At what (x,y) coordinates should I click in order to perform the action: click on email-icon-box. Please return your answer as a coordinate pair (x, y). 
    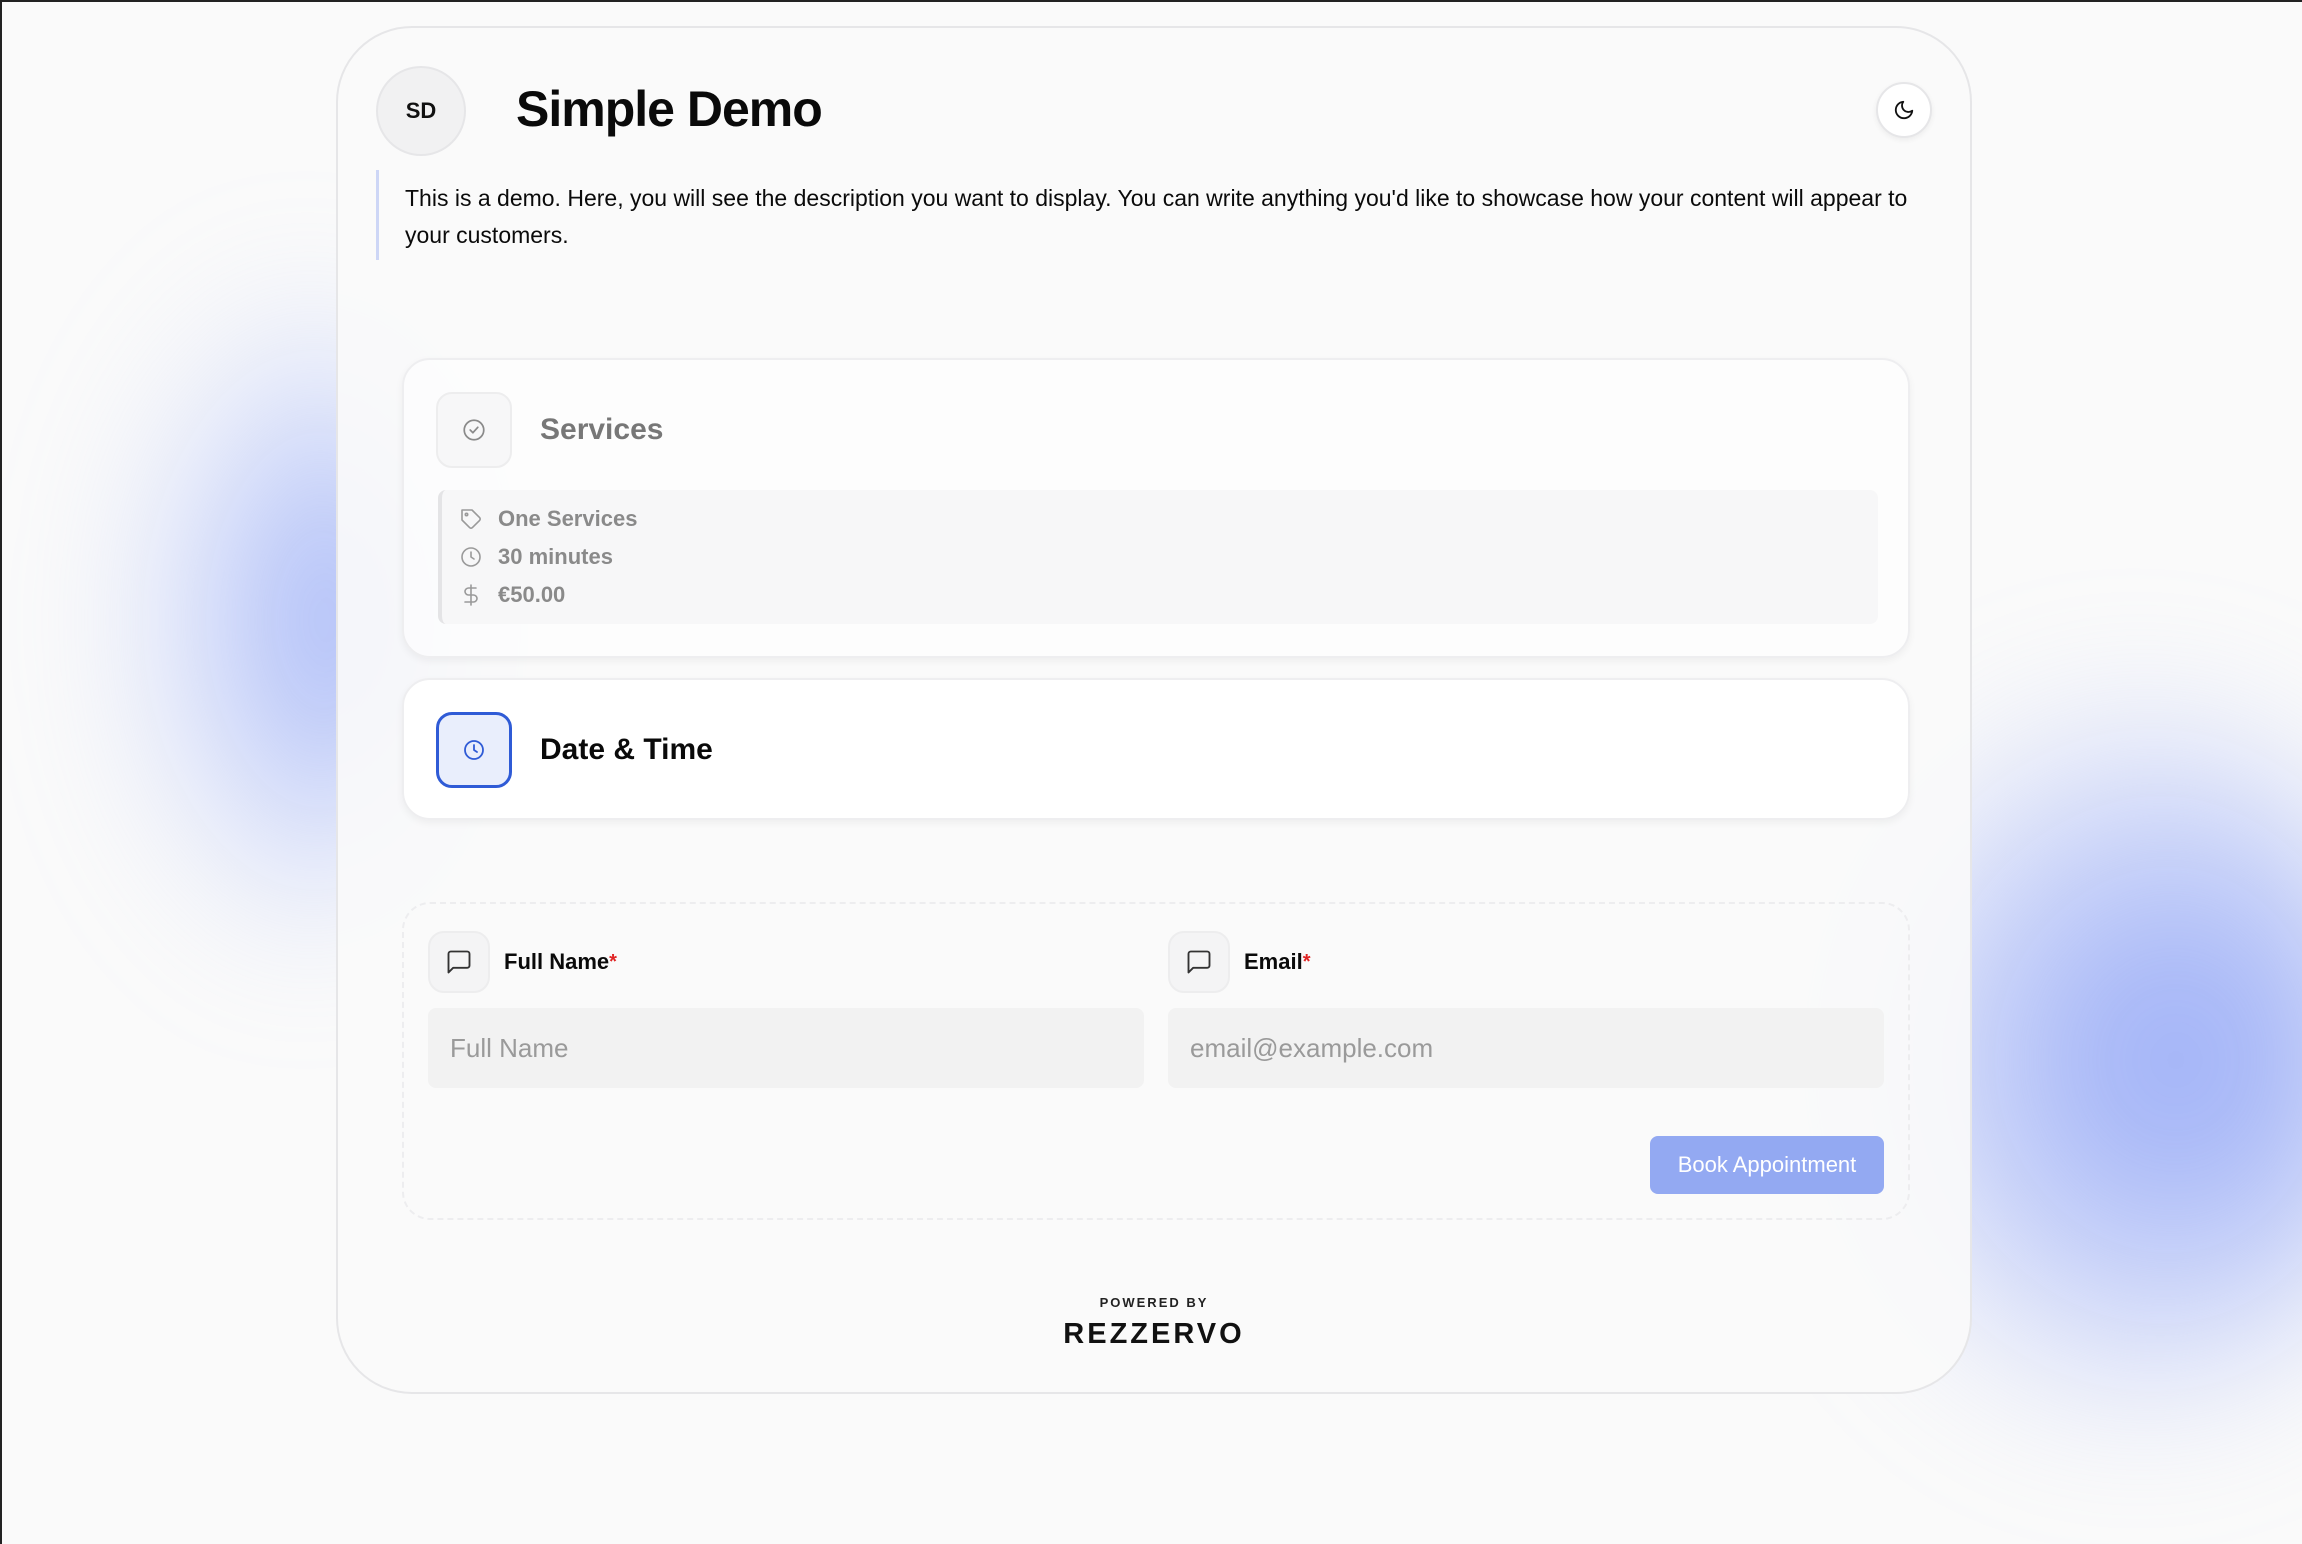
    Looking at the image, I should click on (1199, 962).